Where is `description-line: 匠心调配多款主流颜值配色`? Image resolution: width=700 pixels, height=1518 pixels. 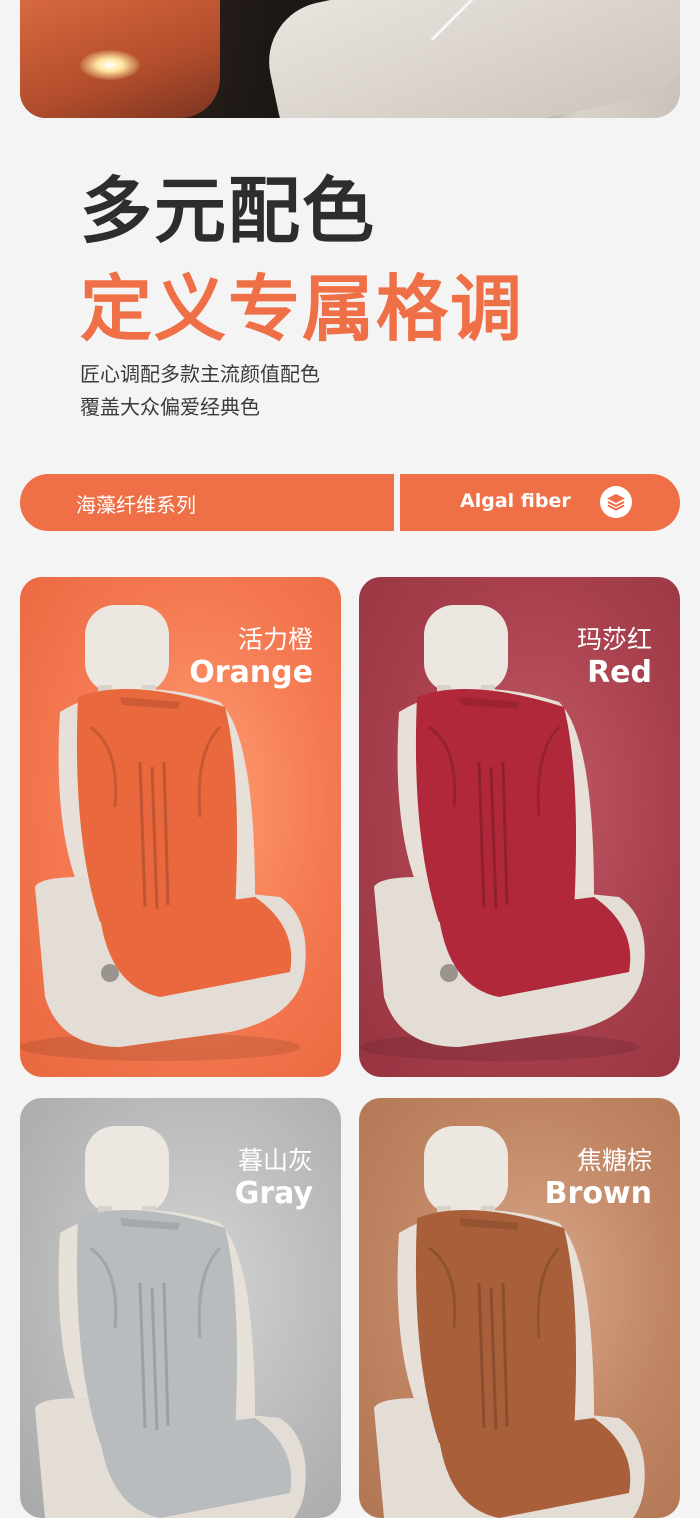 description-line: 匠心调配多款主流颜值配色 is located at coordinates (200, 374).